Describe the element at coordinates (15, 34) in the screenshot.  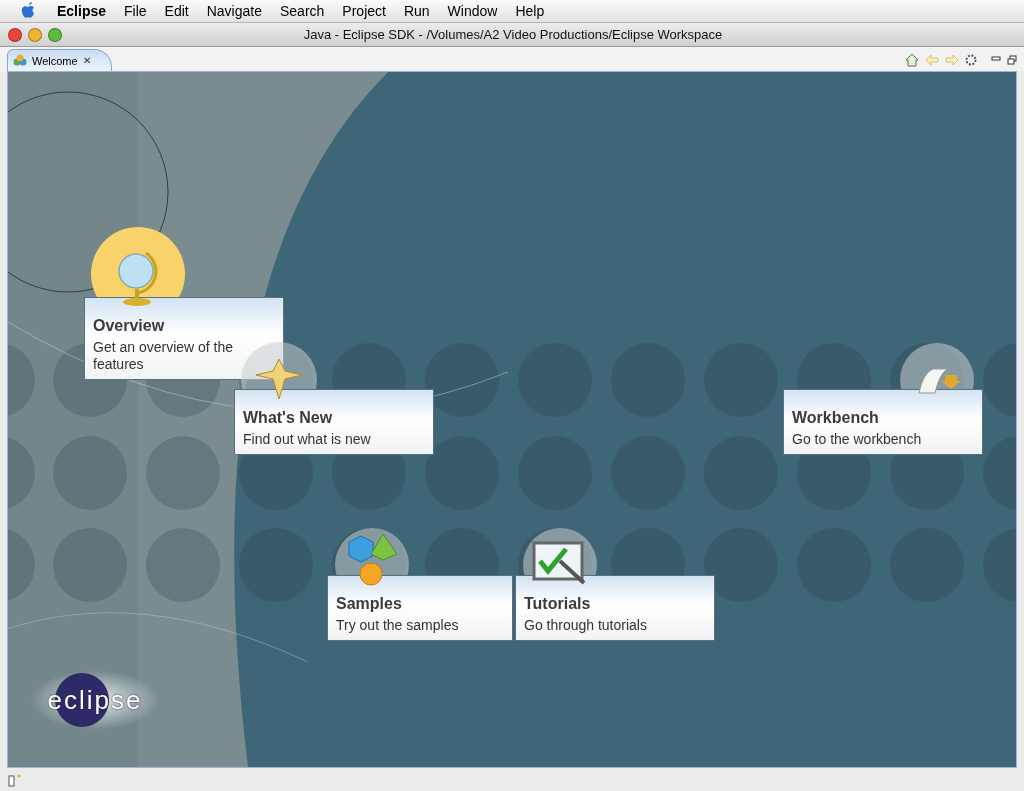
I see `close-button` at that location.